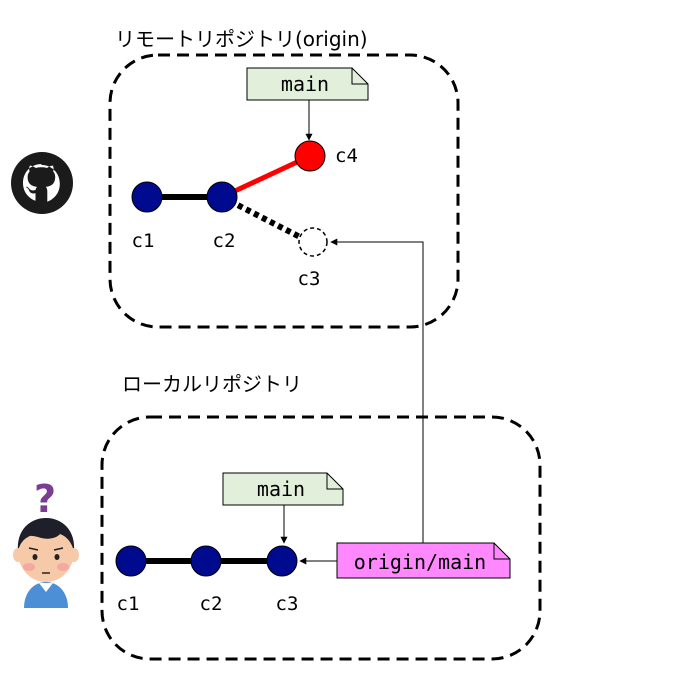 Image resolution: width=700 pixels, height=685 pixels. What do you see at coordinates (211, 604) in the screenshot?
I see `local-commit-label-c2: c2` at bounding box center [211, 604].